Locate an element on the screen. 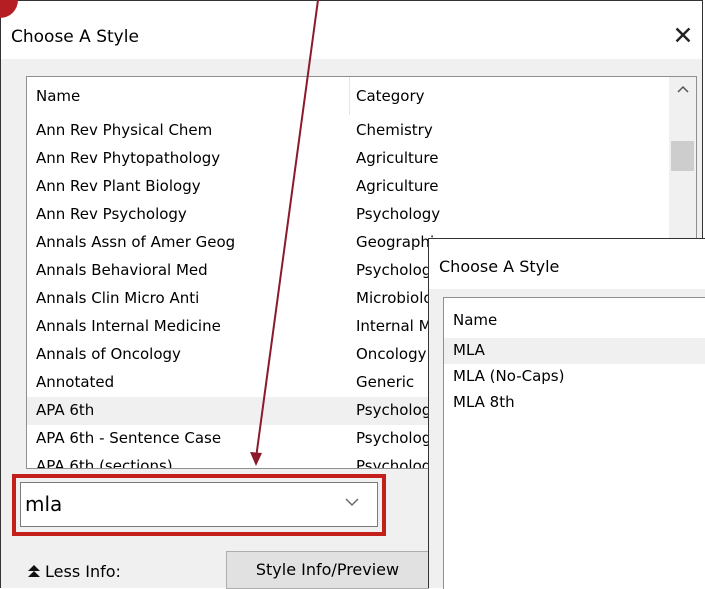 This screenshot has height=589, width=705. style-category: Oncology is located at coordinates (391, 354).